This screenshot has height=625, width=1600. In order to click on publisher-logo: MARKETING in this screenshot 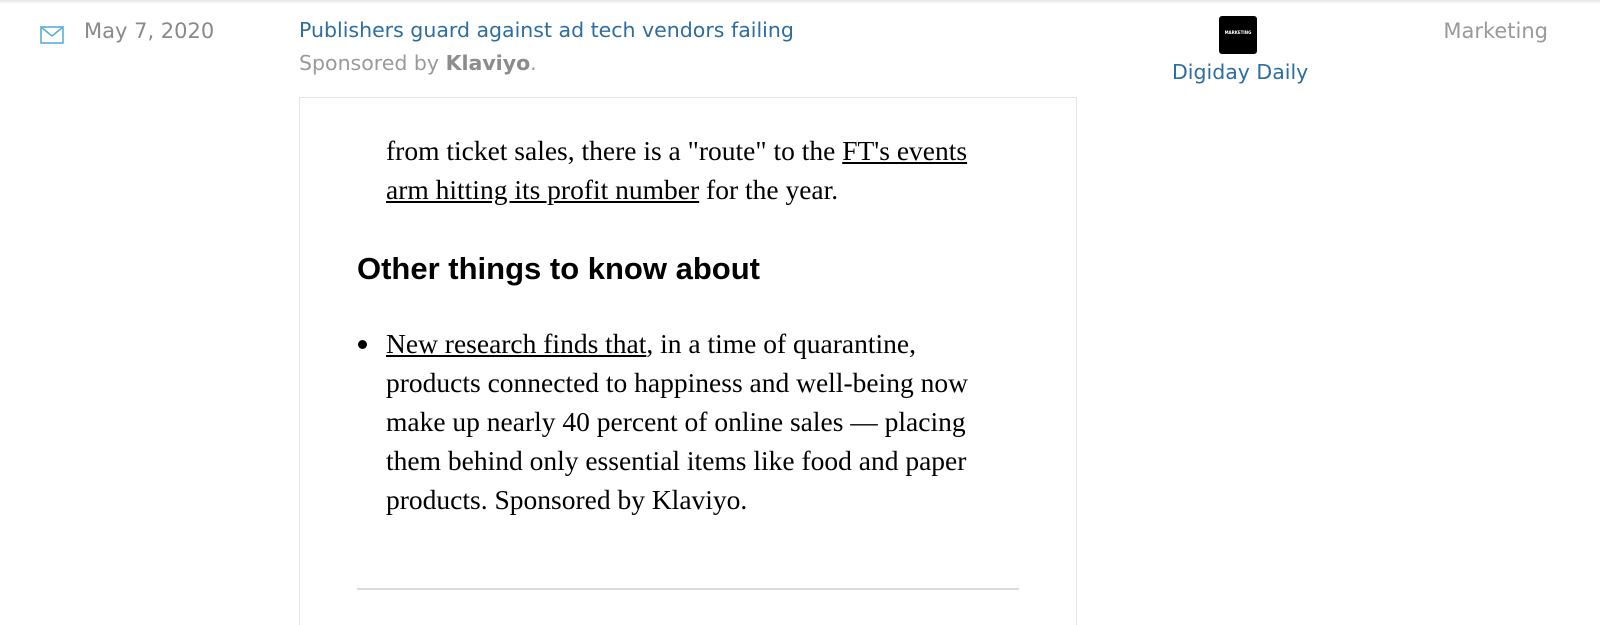, I will do `click(1238, 35)`.